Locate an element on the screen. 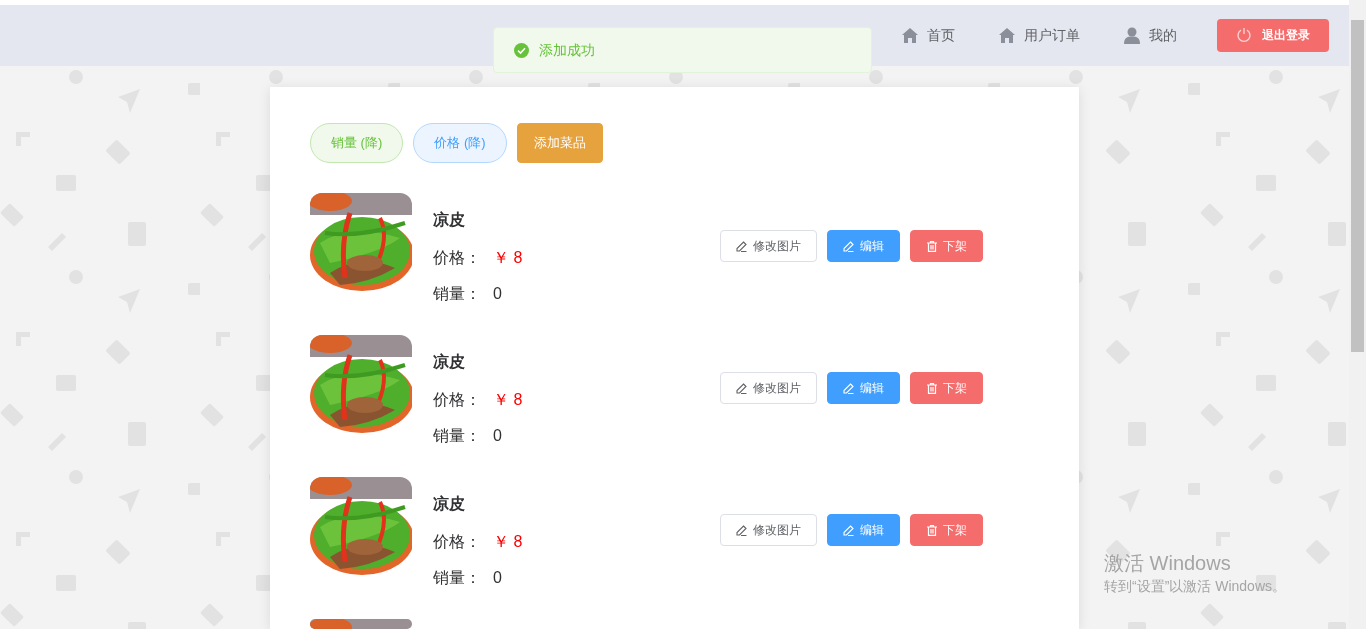  activation-text: 转到“设置”以激活 Windows。 is located at coordinates (1195, 586).